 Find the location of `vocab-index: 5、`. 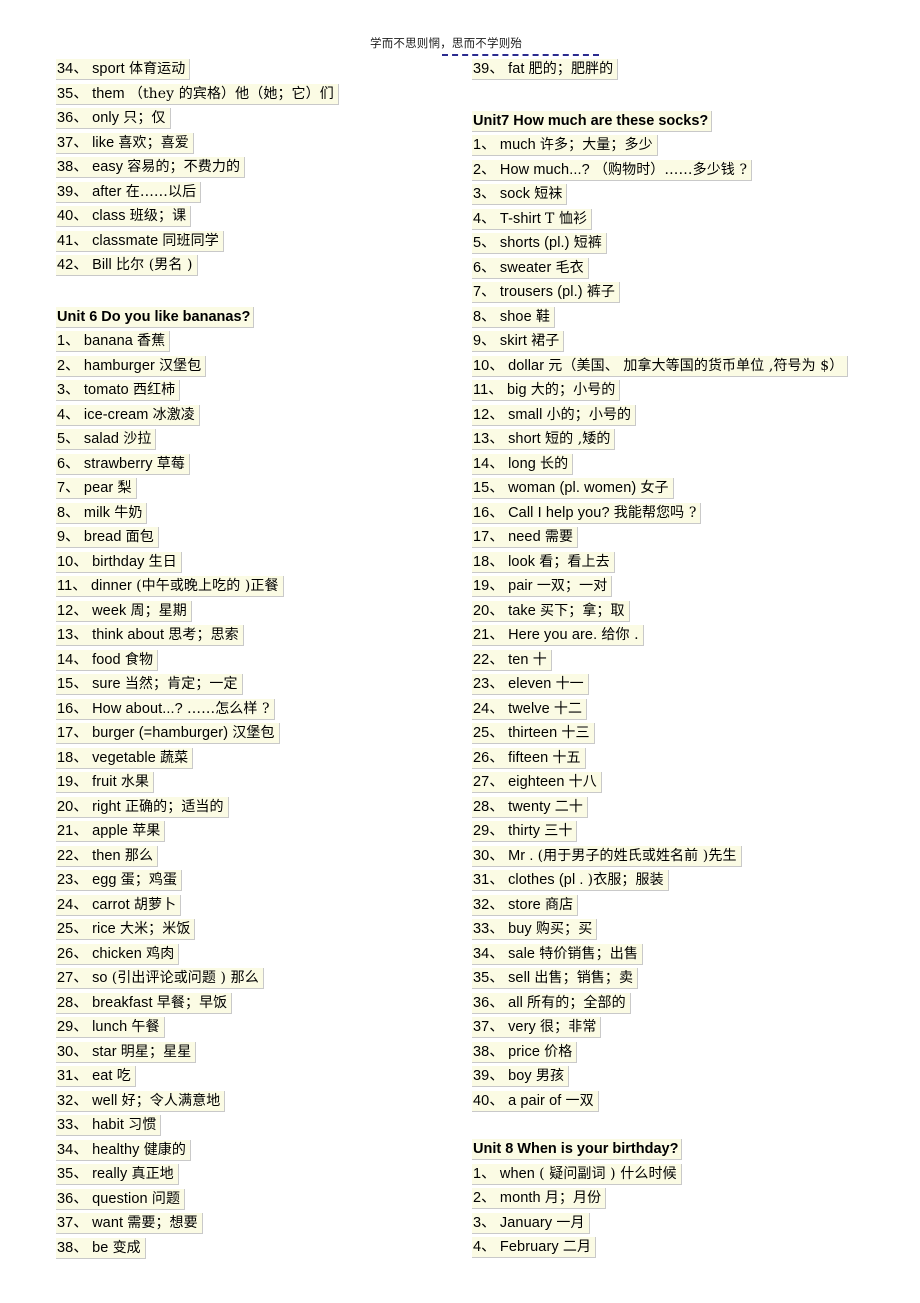

vocab-index: 5、 is located at coordinates (484, 243).